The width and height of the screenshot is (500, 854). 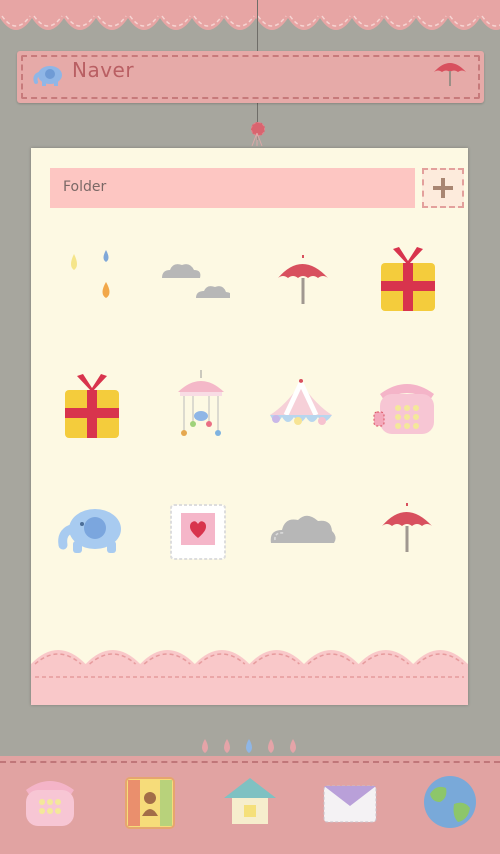 I want to click on heart-frame-icon, so click(x=198, y=532).